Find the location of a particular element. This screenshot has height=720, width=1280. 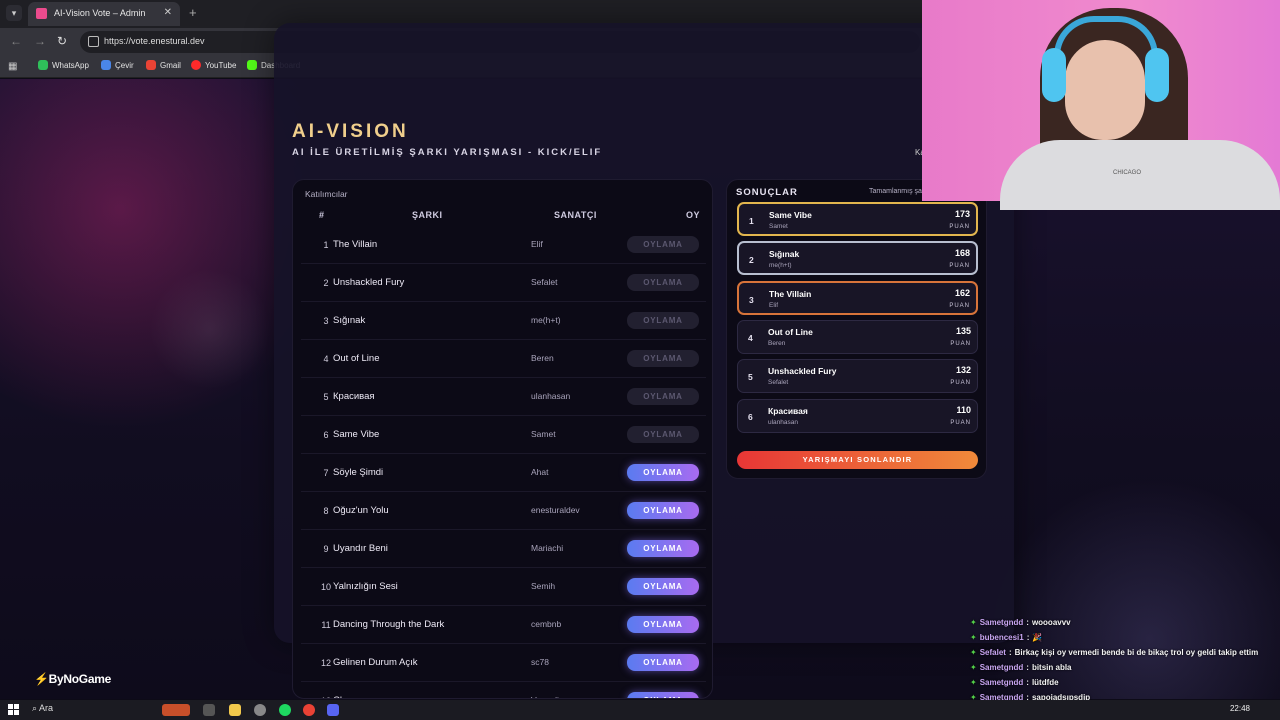

song-title: The Villain is located at coordinates (355, 244).